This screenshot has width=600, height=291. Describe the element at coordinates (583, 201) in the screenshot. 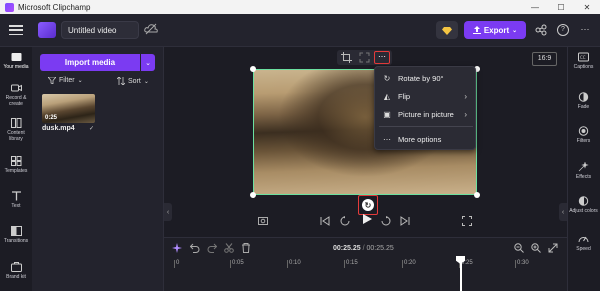

I see `adjust-colors-icon` at that location.